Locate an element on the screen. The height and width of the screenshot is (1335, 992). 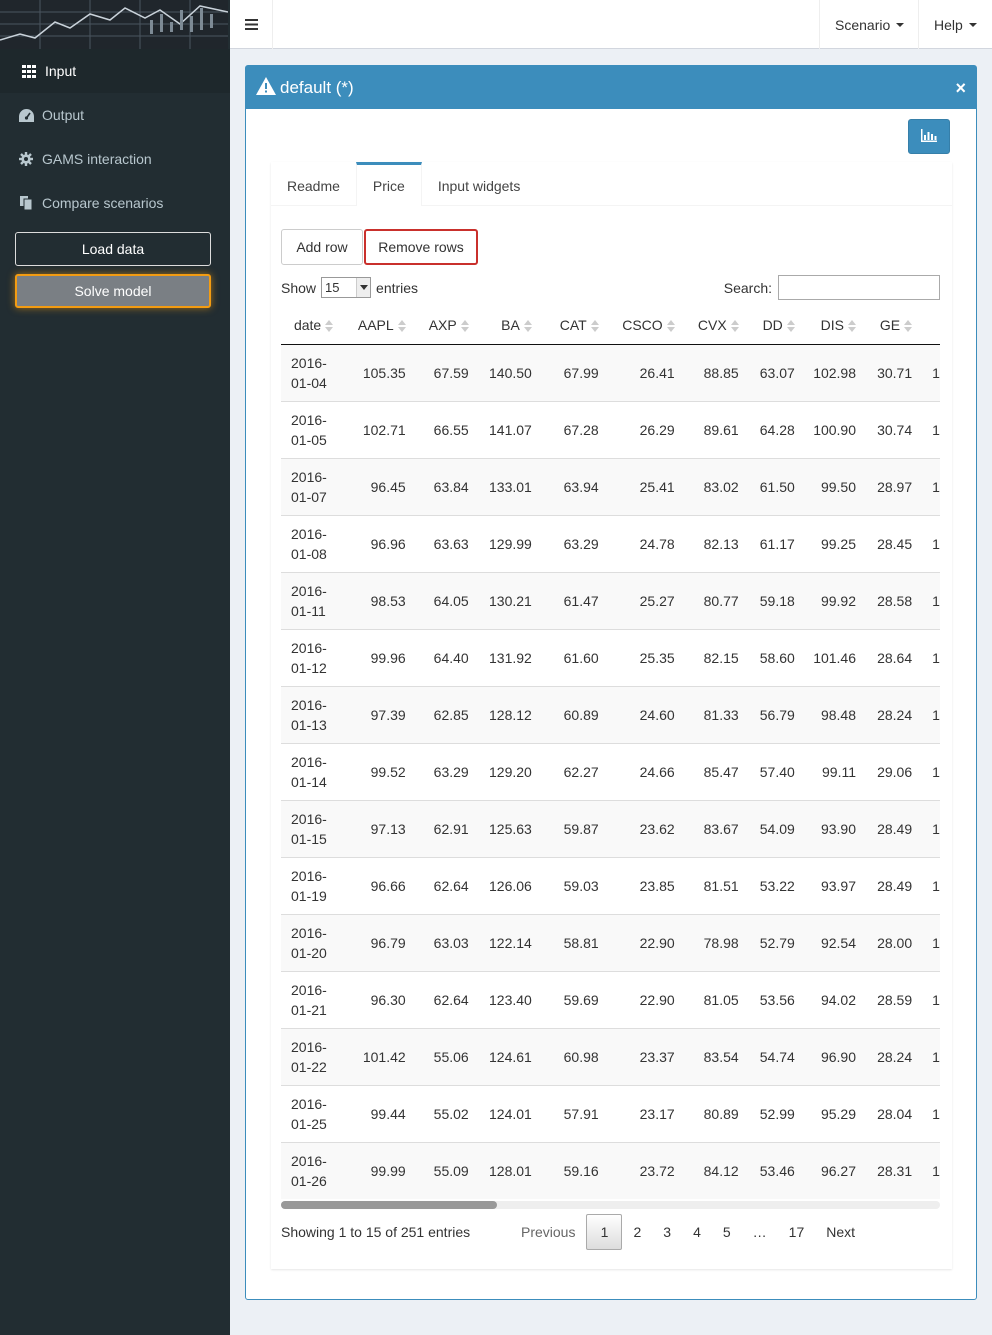
sidebar-item-compare-scenarios: Compare scenarios is located at coordinates (115, 203).